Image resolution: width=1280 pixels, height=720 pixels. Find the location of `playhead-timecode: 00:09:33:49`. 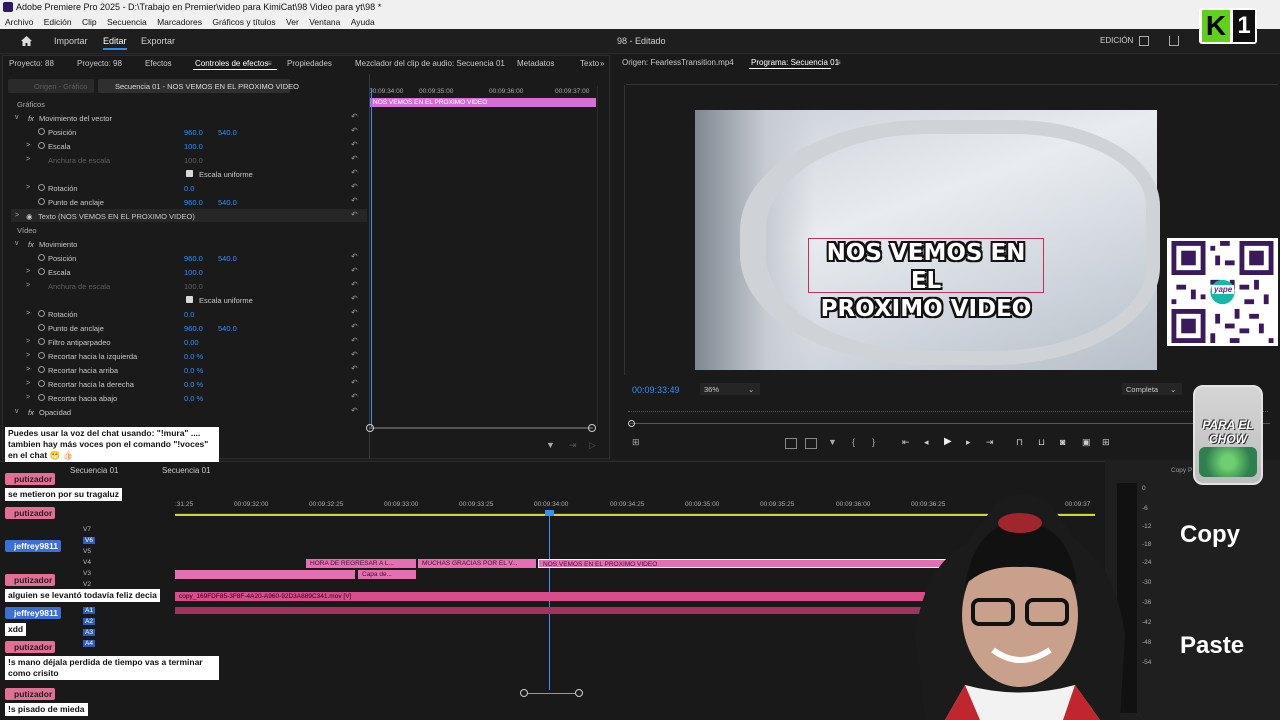

playhead-timecode: 00:09:33:49 is located at coordinates (656, 390).